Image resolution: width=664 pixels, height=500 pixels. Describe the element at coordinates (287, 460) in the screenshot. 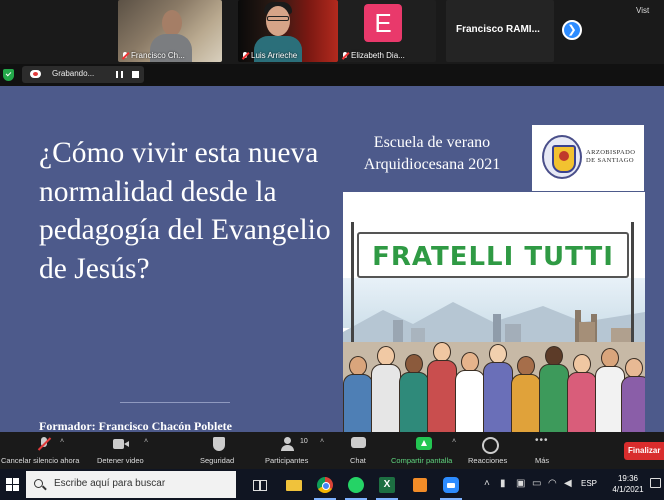

I see `participants-label: Participantes` at that location.